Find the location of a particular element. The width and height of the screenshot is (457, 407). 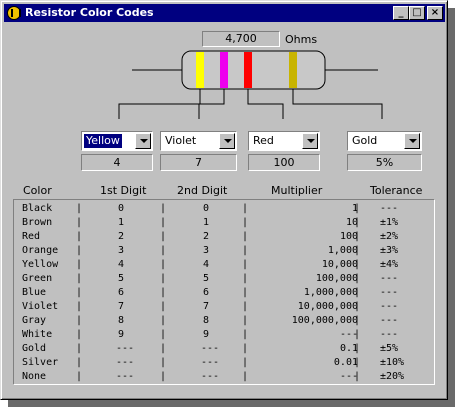

table-cell: 10,000,000 is located at coordinates (327, 306).